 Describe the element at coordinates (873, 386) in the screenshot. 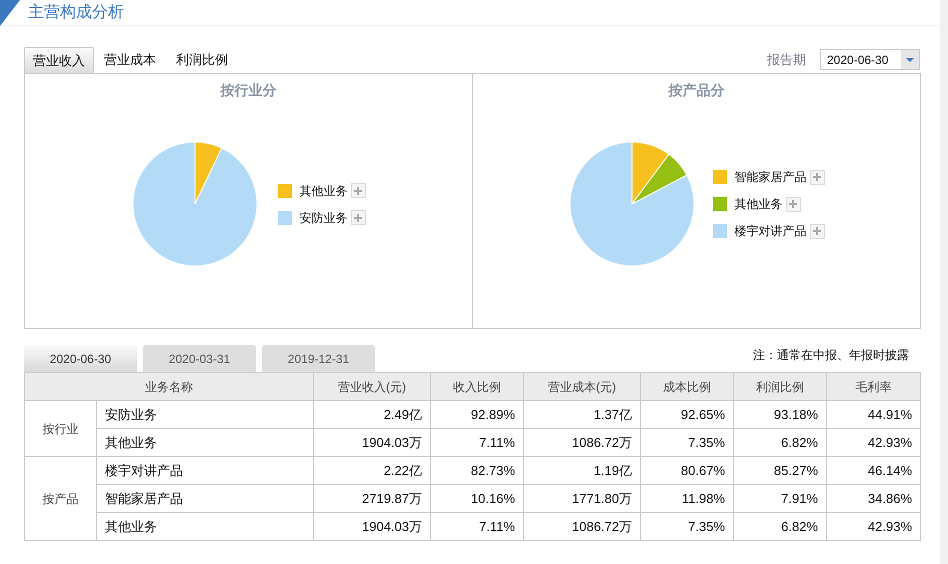

I see `column-header: 毛利率` at that location.